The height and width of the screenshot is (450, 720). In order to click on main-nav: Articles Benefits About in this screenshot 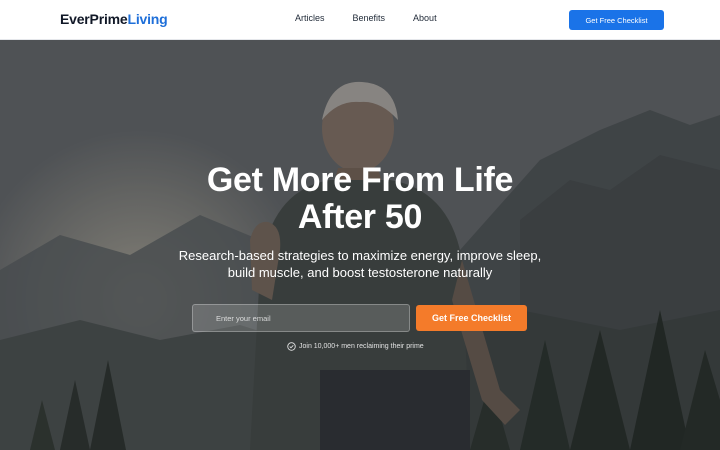, I will do `click(380, 18)`.